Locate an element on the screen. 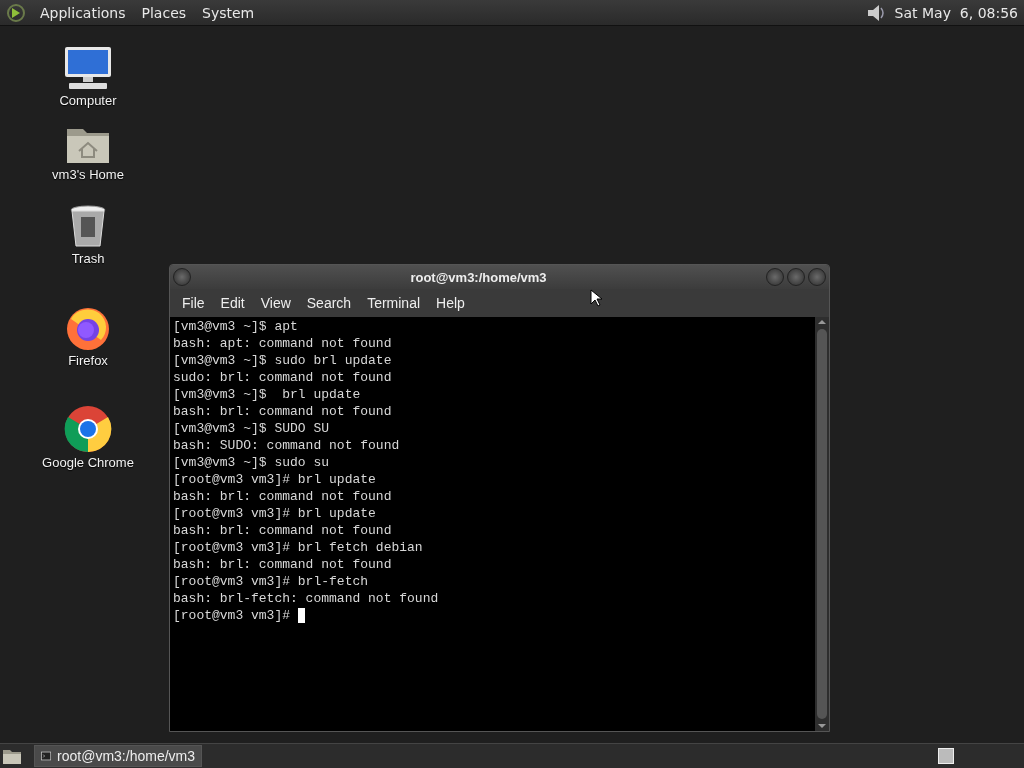 This screenshot has height=768, width=1024. close-button is located at coordinates (817, 277).